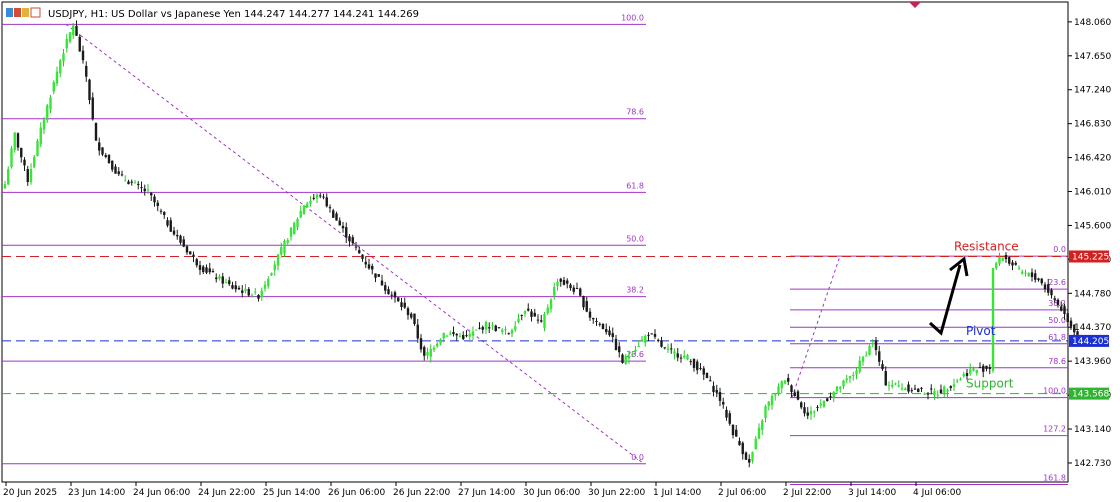 The height and width of the screenshot is (502, 1120). What do you see at coordinates (635, 238) in the screenshot?
I see `fib-left-level-label: 50.0` at bounding box center [635, 238].